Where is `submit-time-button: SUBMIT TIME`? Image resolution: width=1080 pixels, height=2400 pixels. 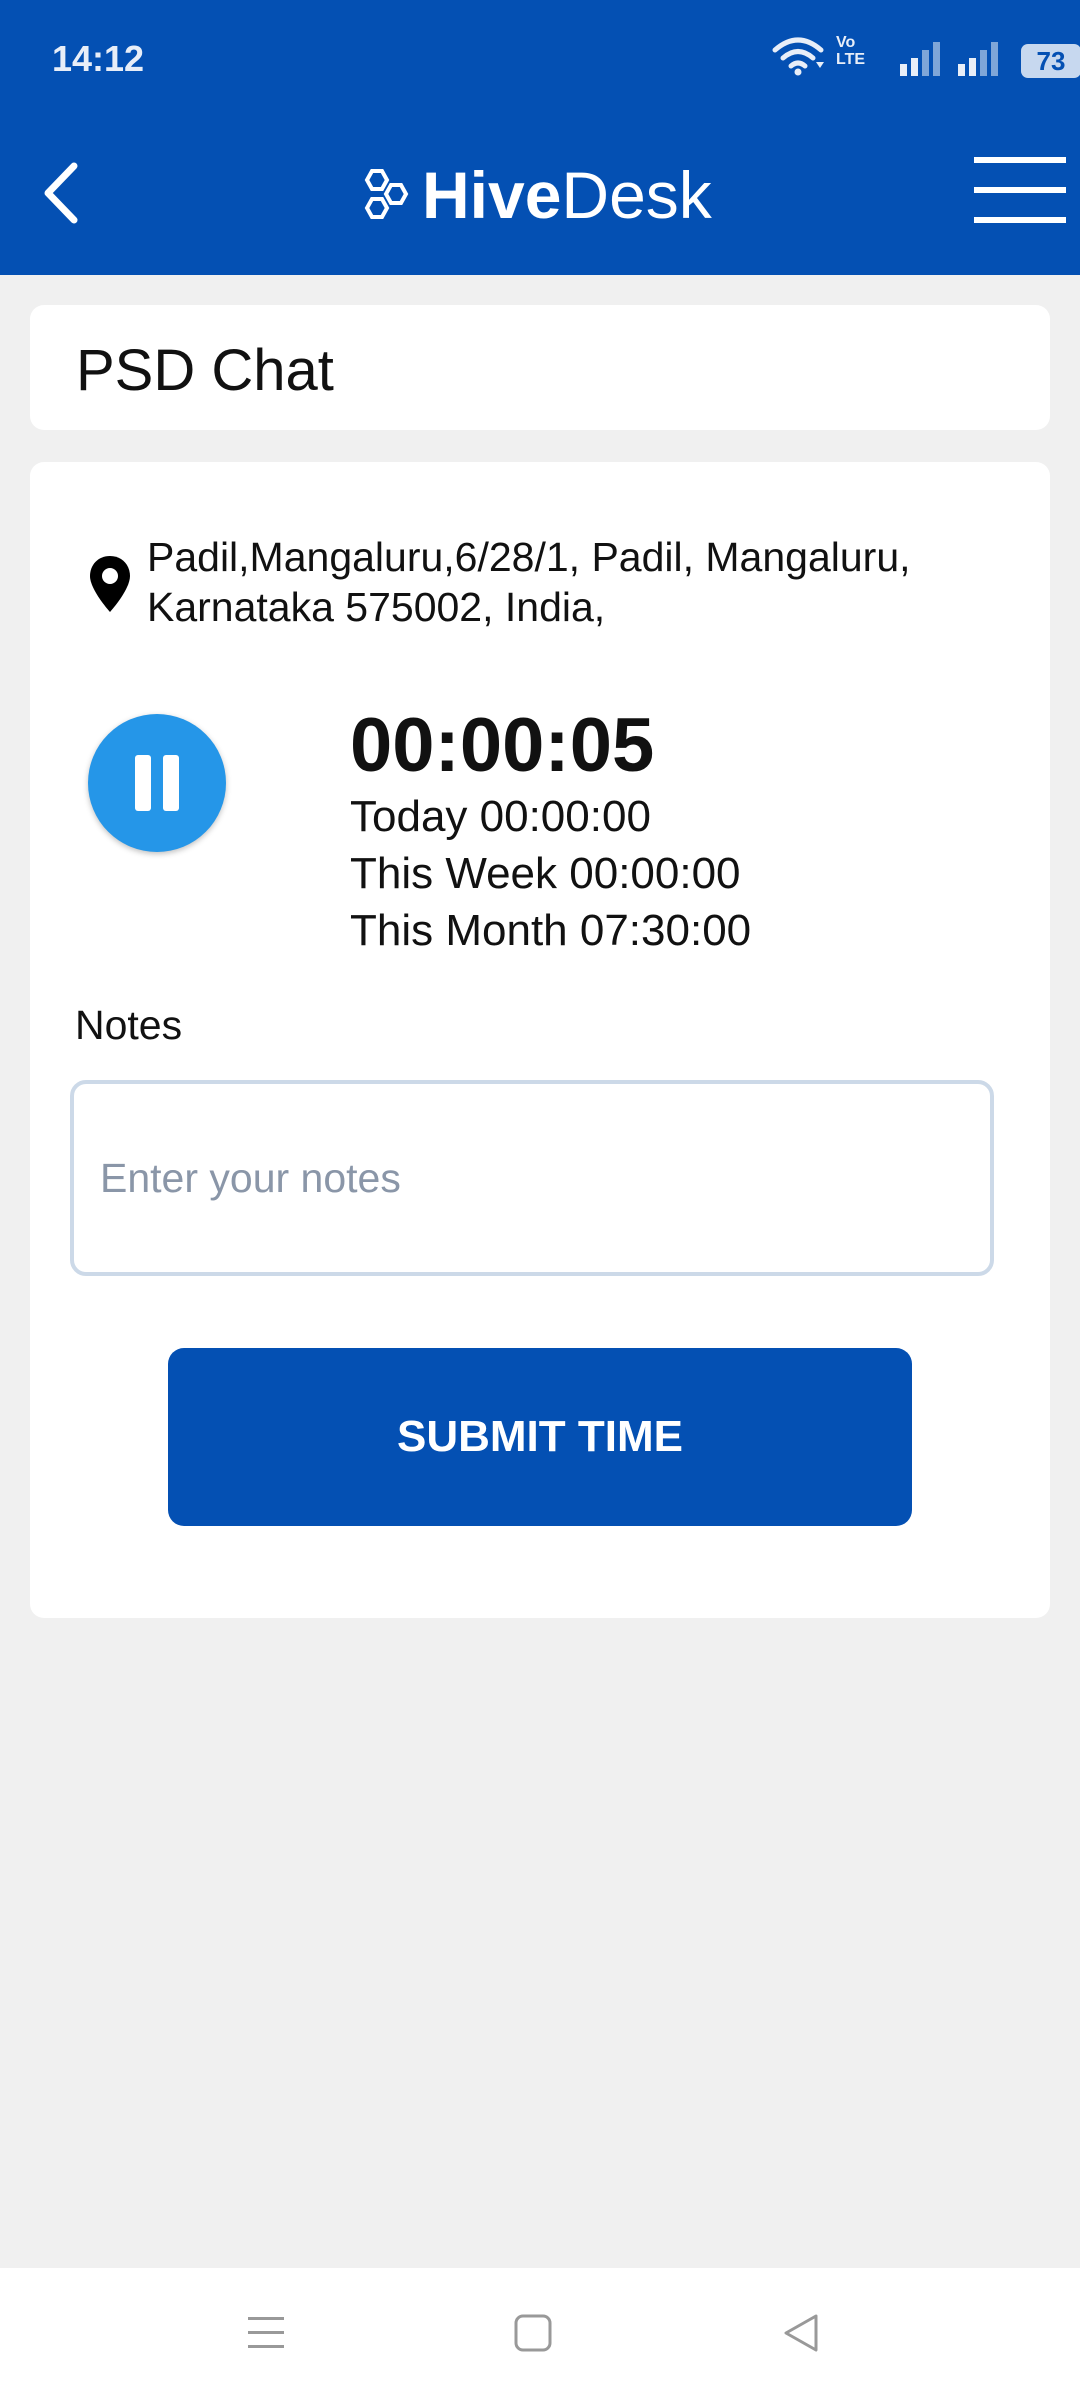 submit-time-button: SUBMIT TIME is located at coordinates (540, 1437).